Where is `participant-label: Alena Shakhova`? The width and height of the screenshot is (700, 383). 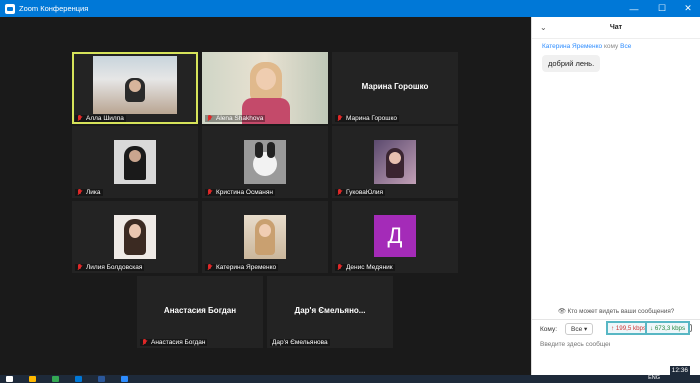
participant-label: Alena Shakhova is located at coordinates (235, 118).